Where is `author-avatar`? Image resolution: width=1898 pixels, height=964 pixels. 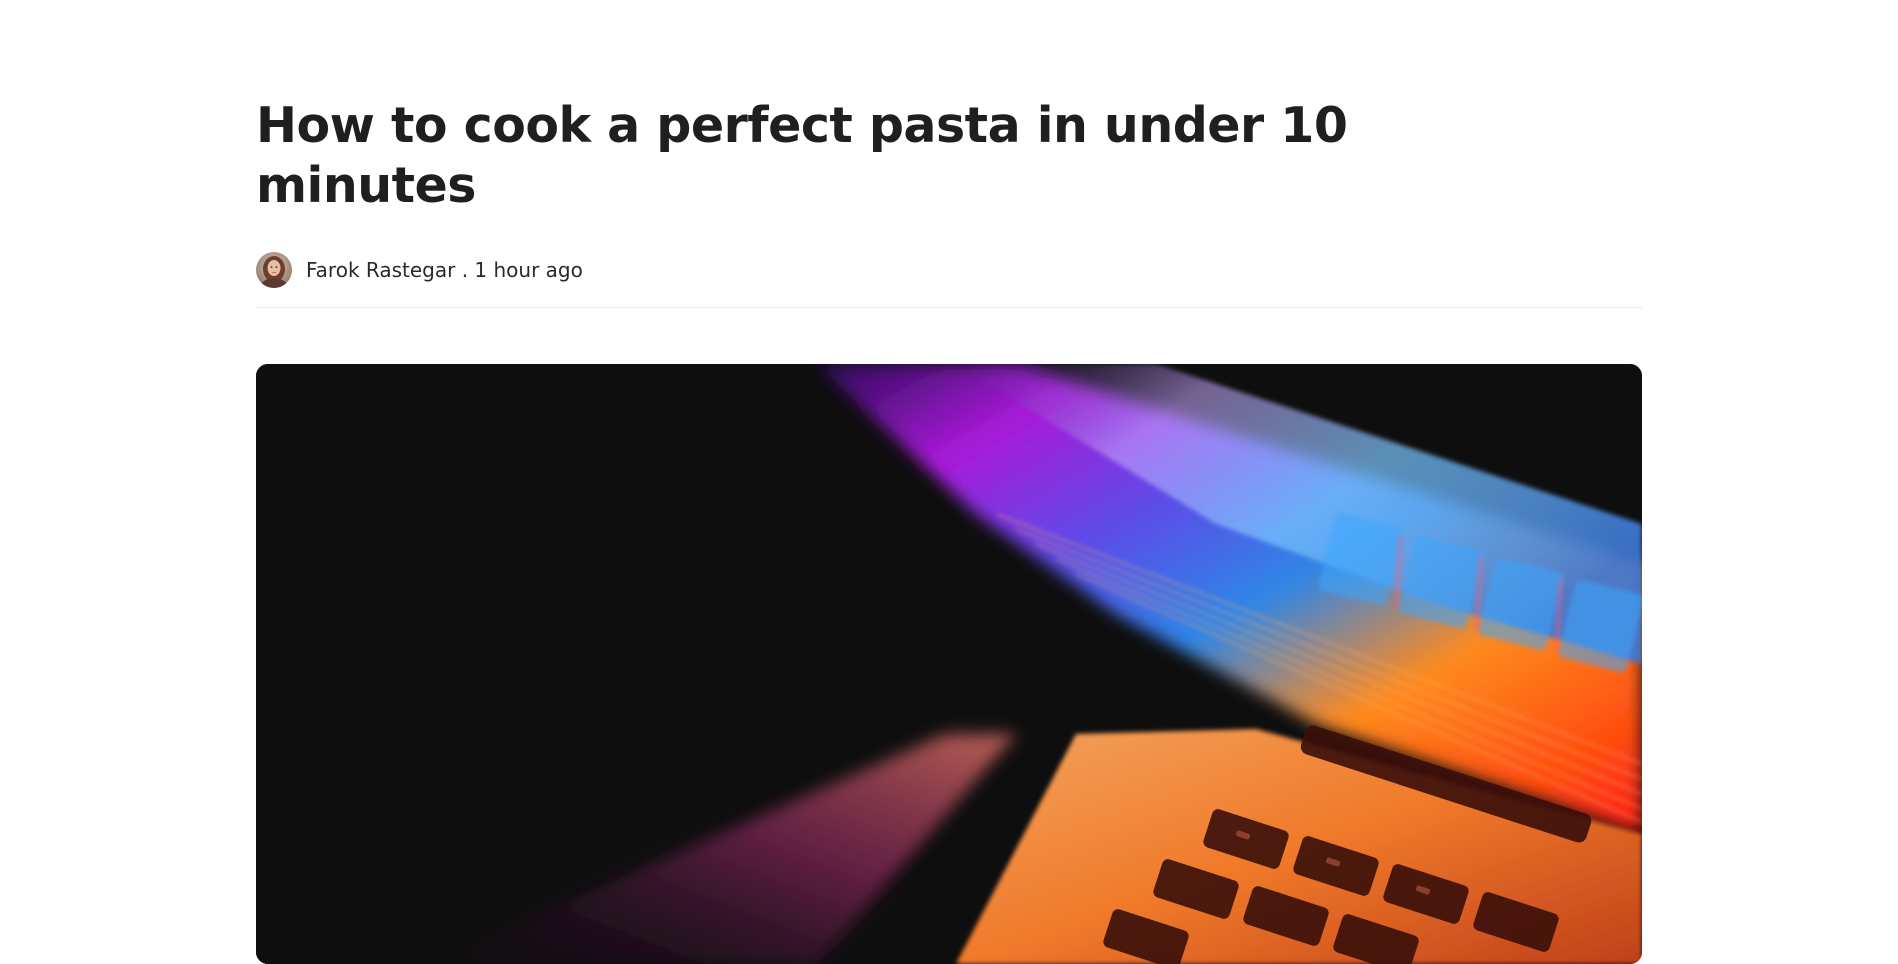
author-avatar is located at coordinates (274, 270).